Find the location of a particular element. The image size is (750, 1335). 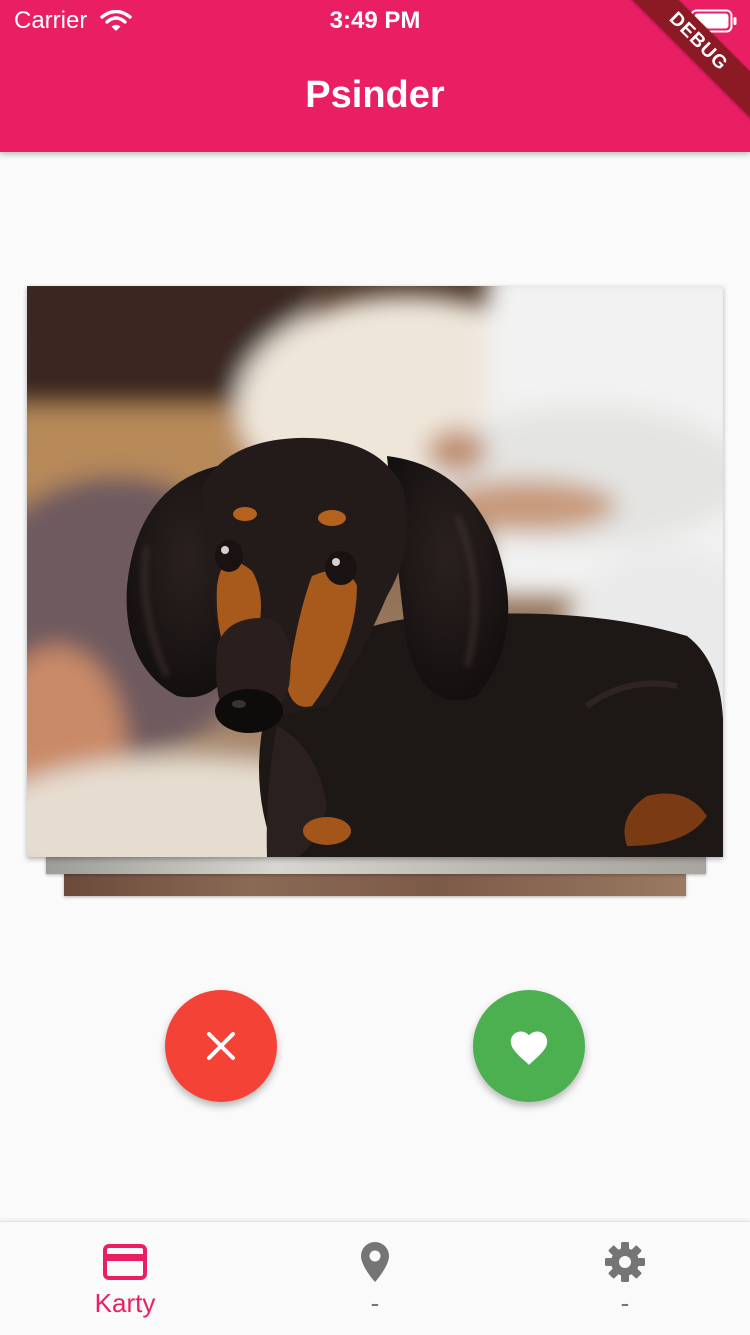

nav-item-cards: Karty is located at coordinates (125, 1278).